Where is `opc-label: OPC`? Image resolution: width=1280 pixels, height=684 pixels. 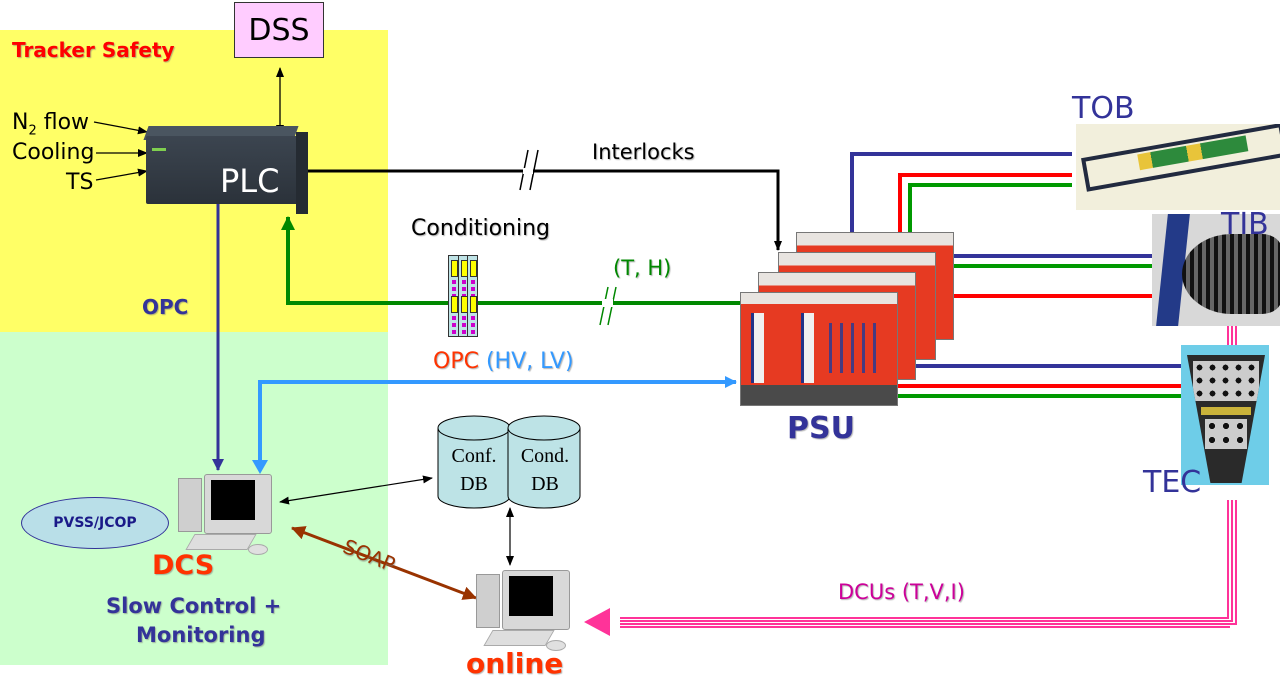 opc-label: OPC is located at coordinates (165, 307).